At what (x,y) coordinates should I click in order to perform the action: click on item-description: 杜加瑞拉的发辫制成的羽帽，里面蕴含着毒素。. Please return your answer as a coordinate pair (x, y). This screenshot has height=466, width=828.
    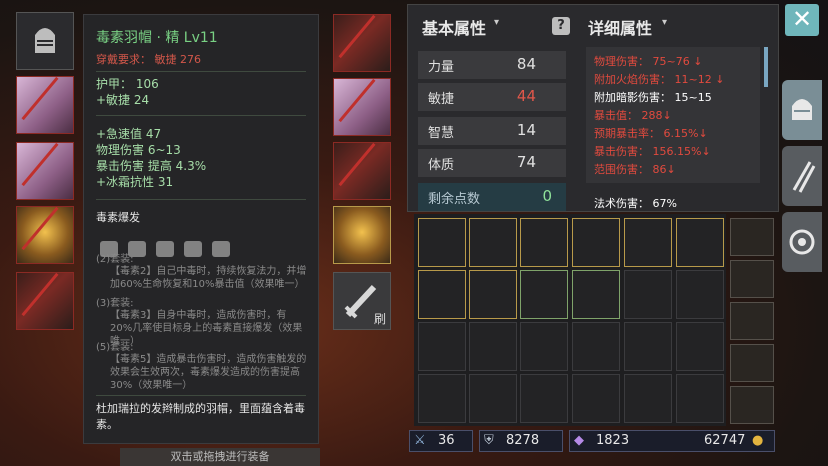
    Looking at the image, I should click on (200, 416).